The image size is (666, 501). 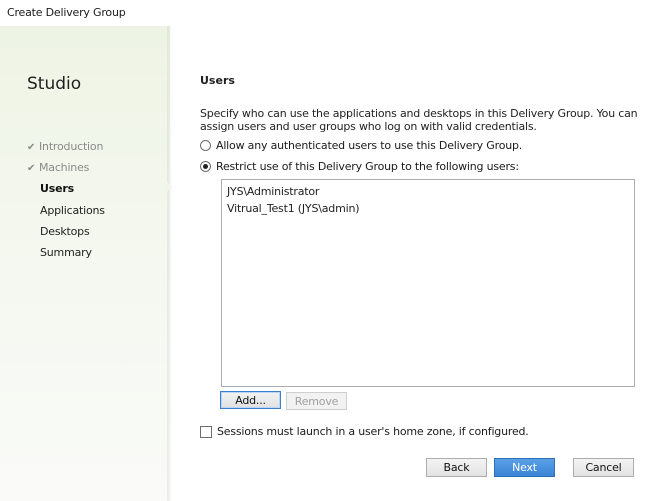 I want to click on studio-brand: Studio, so click(x=54, y=84).